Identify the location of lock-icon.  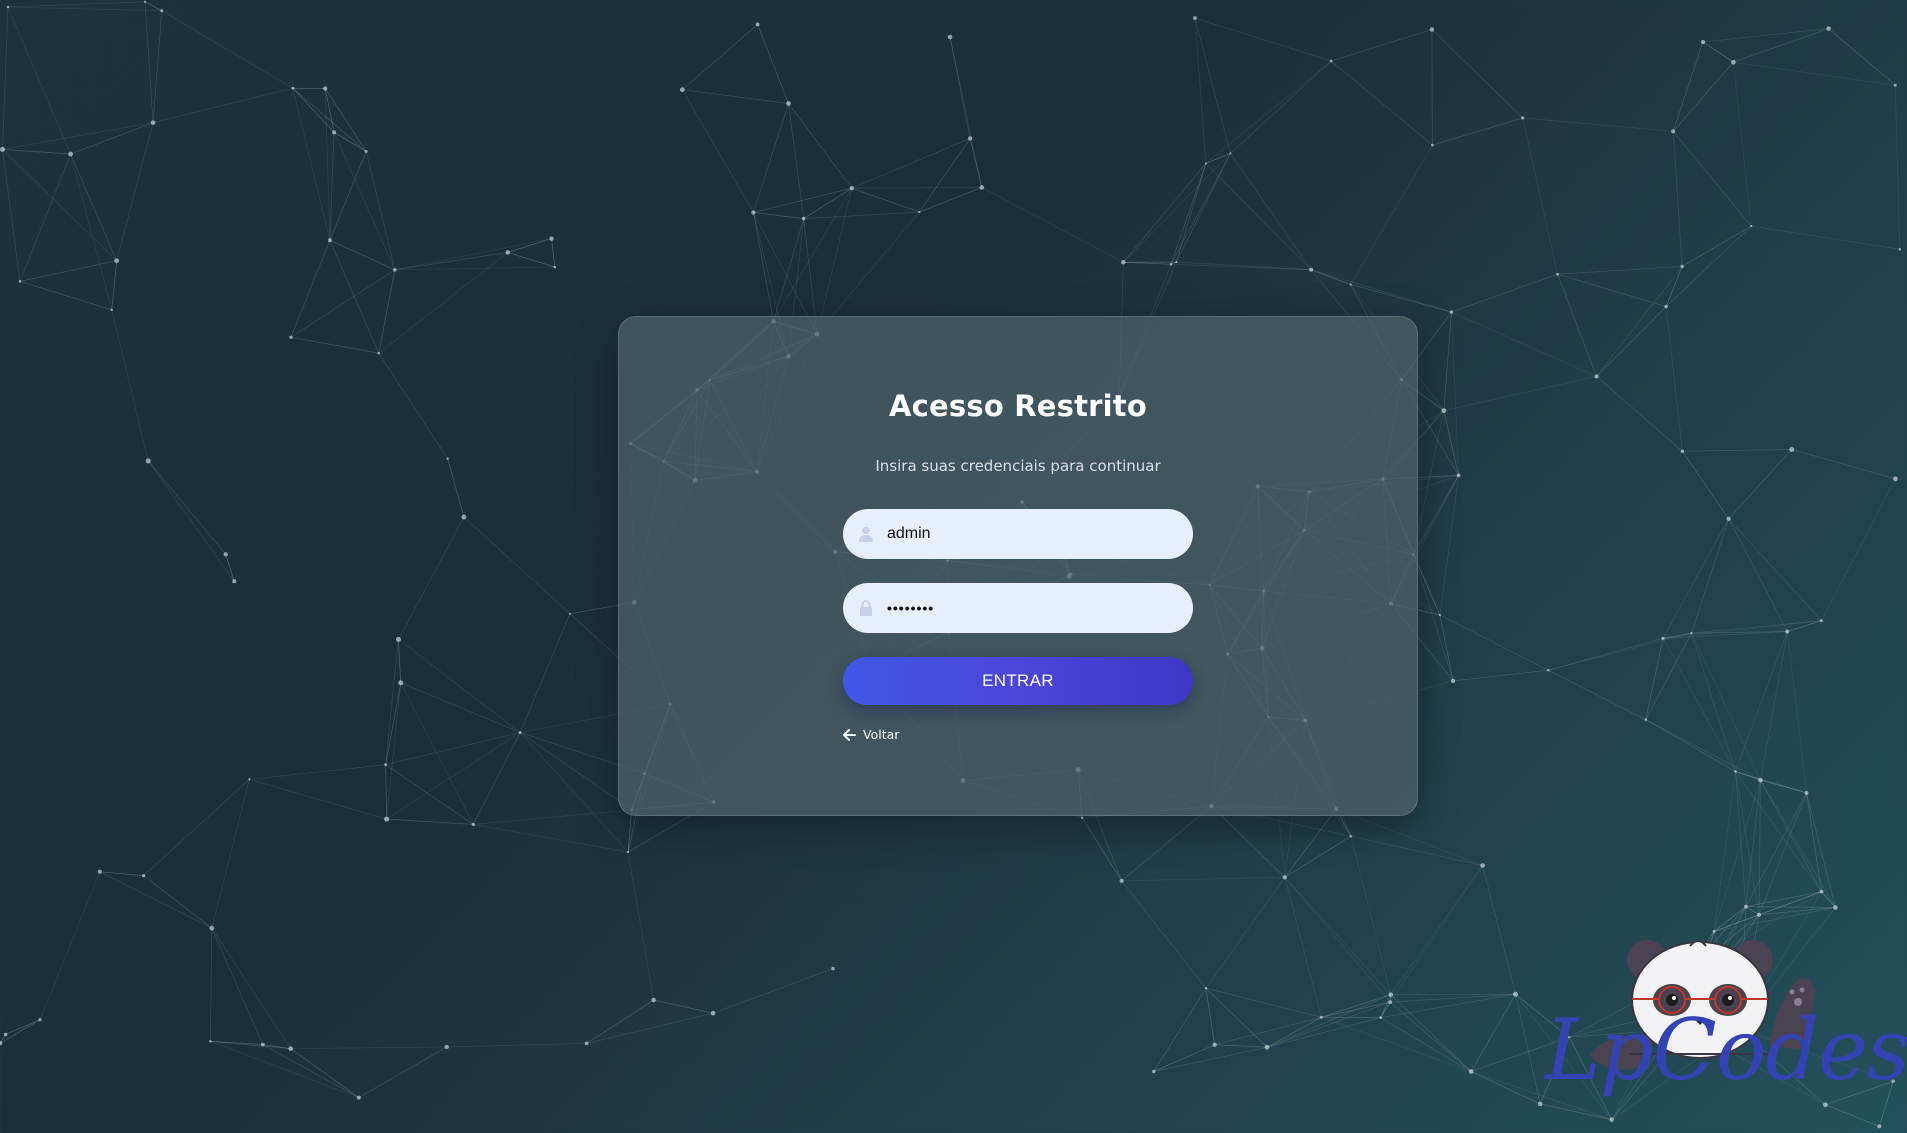
(866, 608).